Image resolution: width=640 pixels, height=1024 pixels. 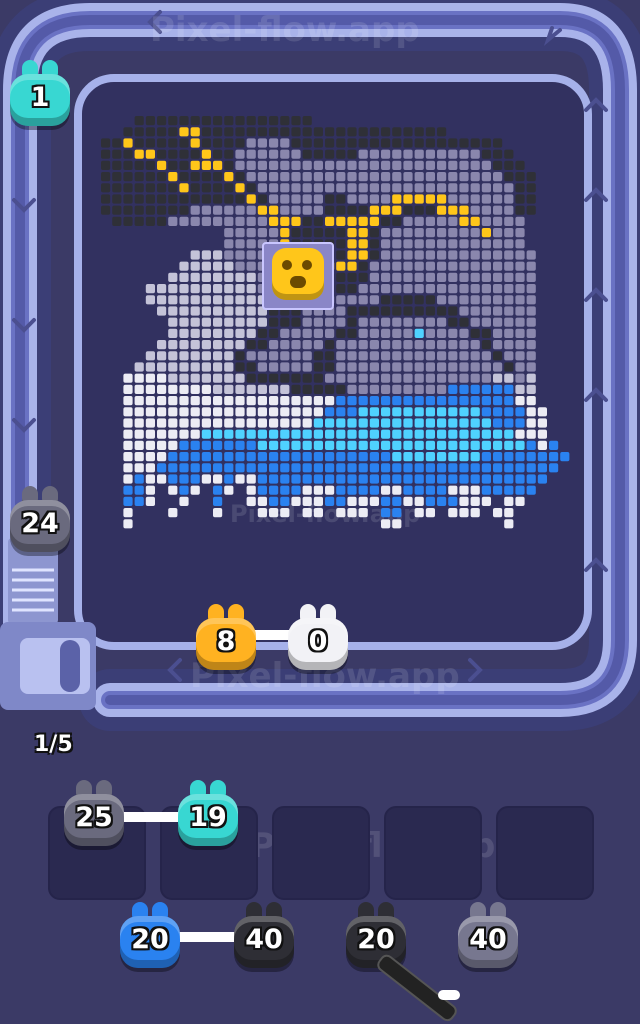 I want to click on track-unit: 24, so click(x=40, y=520).